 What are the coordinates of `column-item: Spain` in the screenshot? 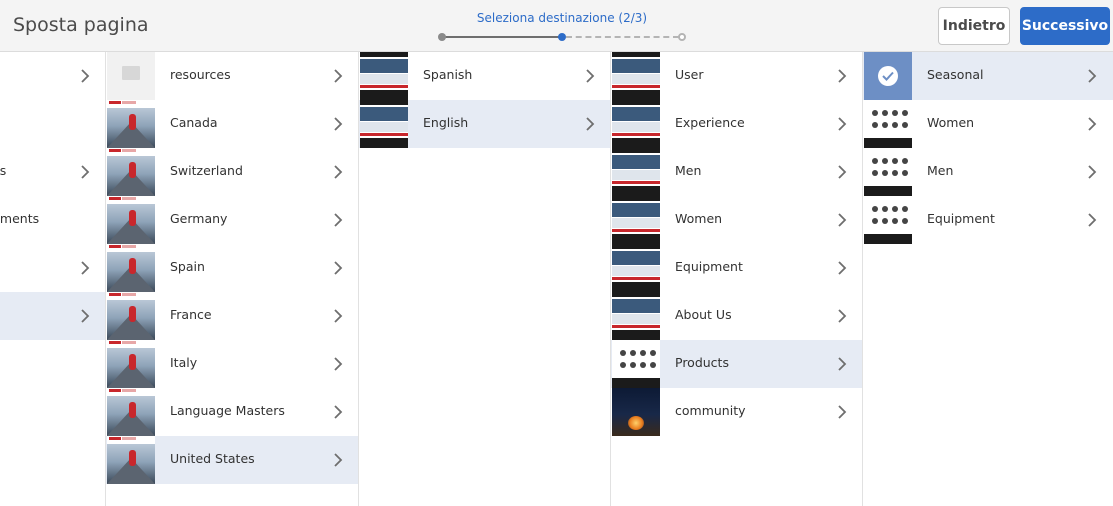 It's located at (232, 268).